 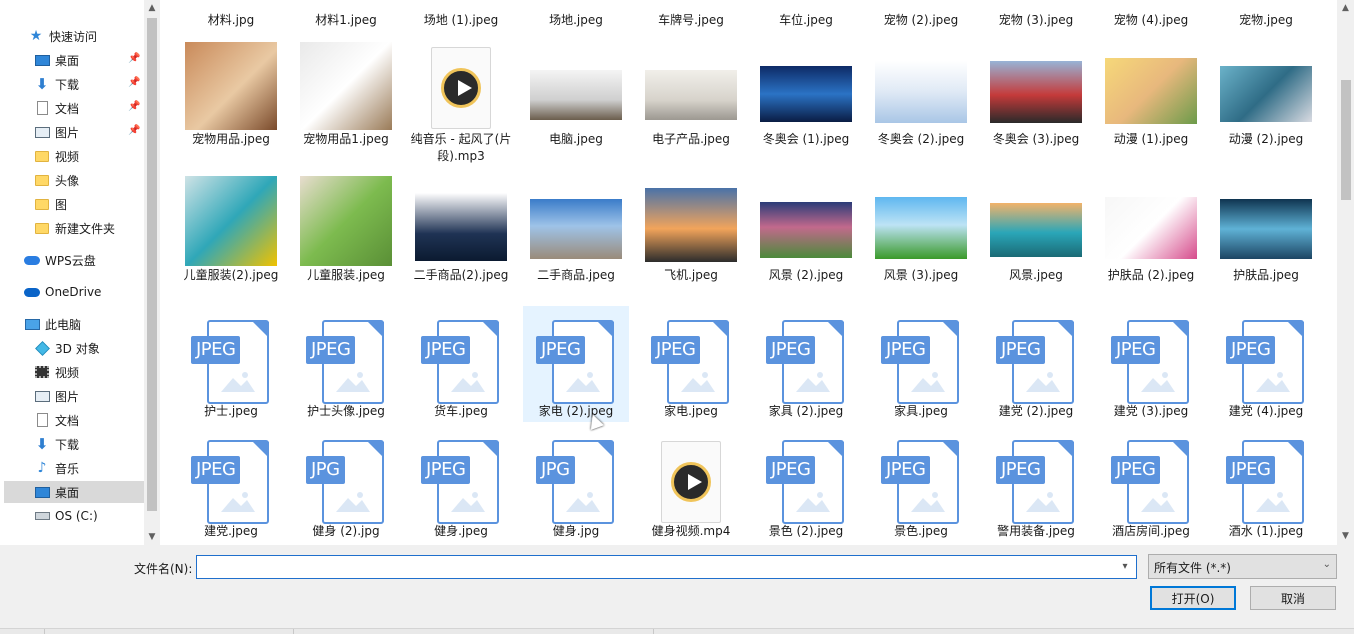 I want to click on nav-item-pictures-quick: 图片 📌, so click(x=89, y=132).